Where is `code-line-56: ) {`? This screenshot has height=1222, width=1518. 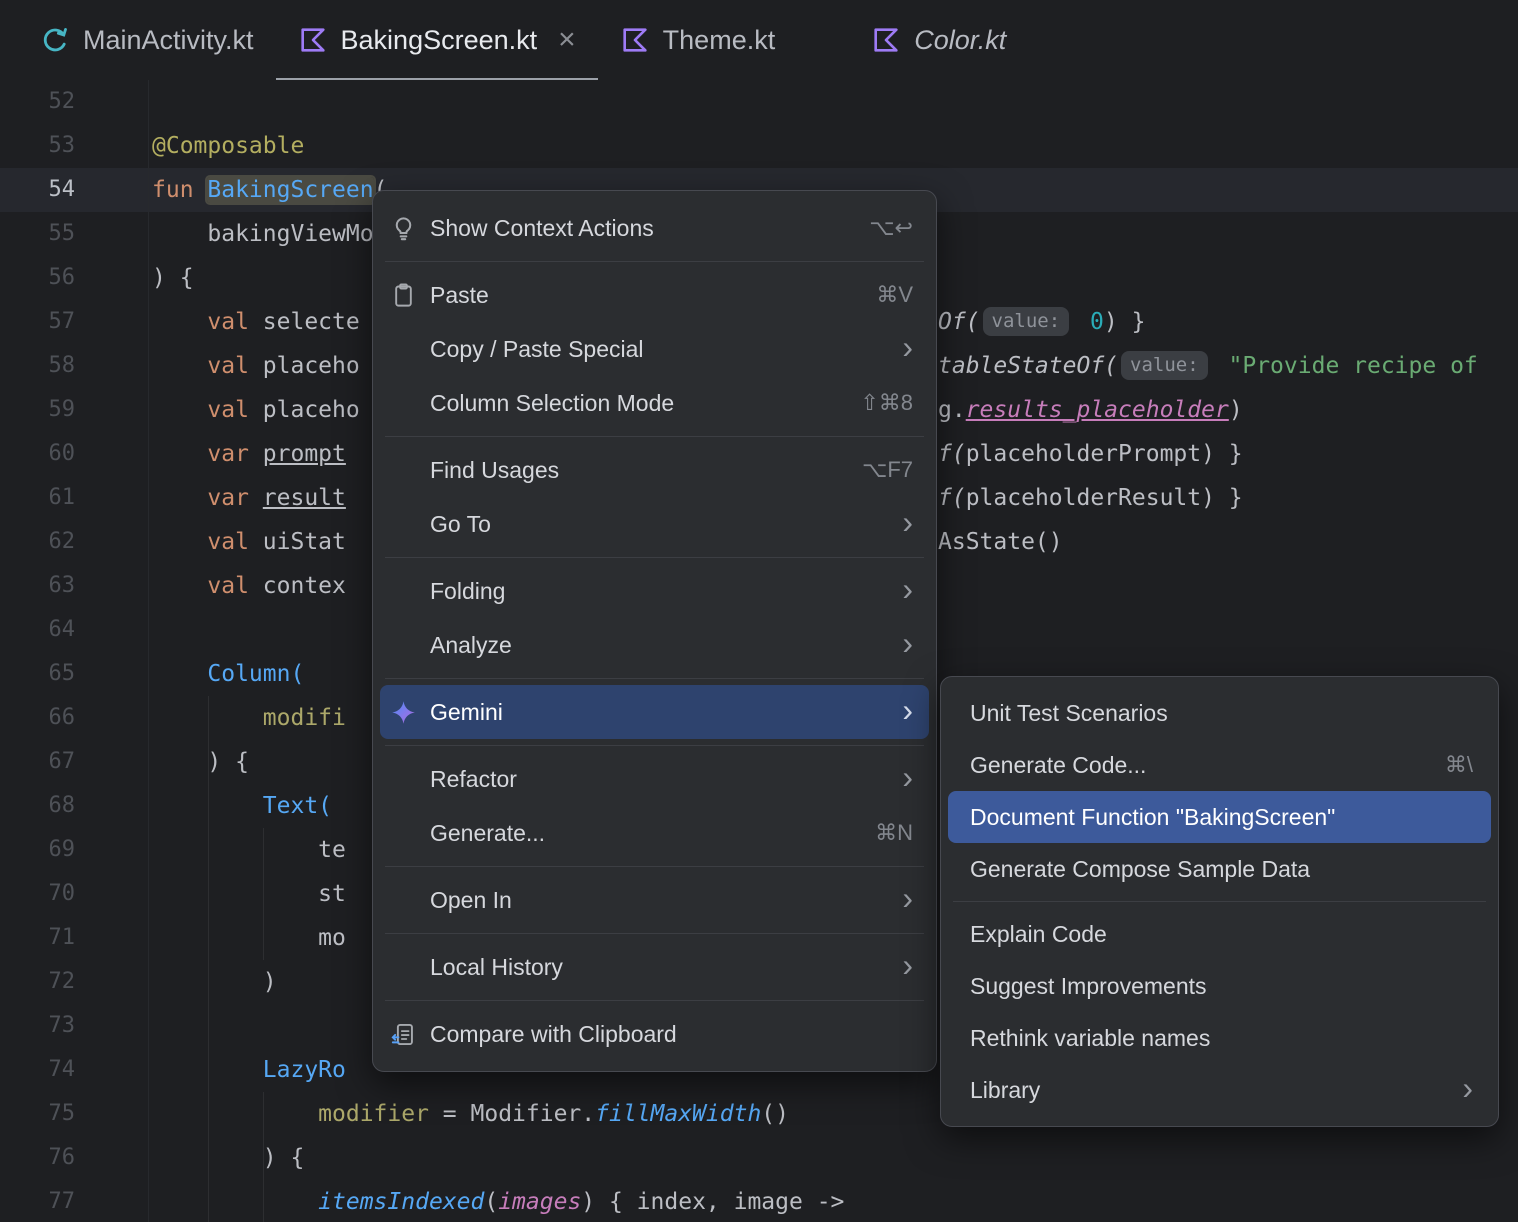 code-line-56: ) { is located at coordinates (173, 278).